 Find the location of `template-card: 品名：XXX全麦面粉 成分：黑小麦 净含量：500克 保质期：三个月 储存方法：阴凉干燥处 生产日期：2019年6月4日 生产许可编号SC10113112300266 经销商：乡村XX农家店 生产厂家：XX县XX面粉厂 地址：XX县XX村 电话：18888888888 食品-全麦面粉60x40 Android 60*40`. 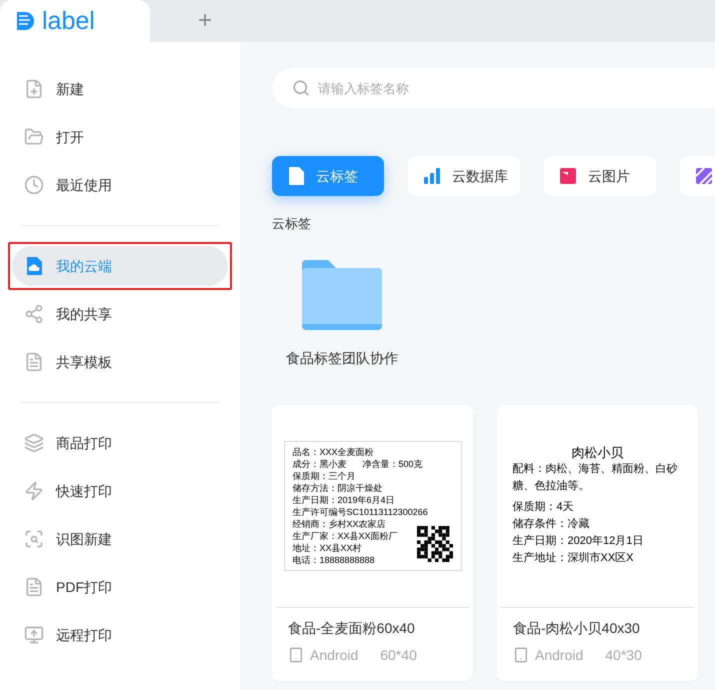

template-card: 品名：XXX全麦面粉 成分：黑小麦 净含量：500克 保质期：三个月 储存方法：阴凉干燥处 生产日期：2019年6月4日 生产许可编号SC10113112300266 经销商：乡村XX农家店 生产厂家：XX县XX面粉厂 地址：XX县XX村 电话：18888888888 食品-全麦面粉60x40 Android 60*40 is located at coordinates (372, 542).